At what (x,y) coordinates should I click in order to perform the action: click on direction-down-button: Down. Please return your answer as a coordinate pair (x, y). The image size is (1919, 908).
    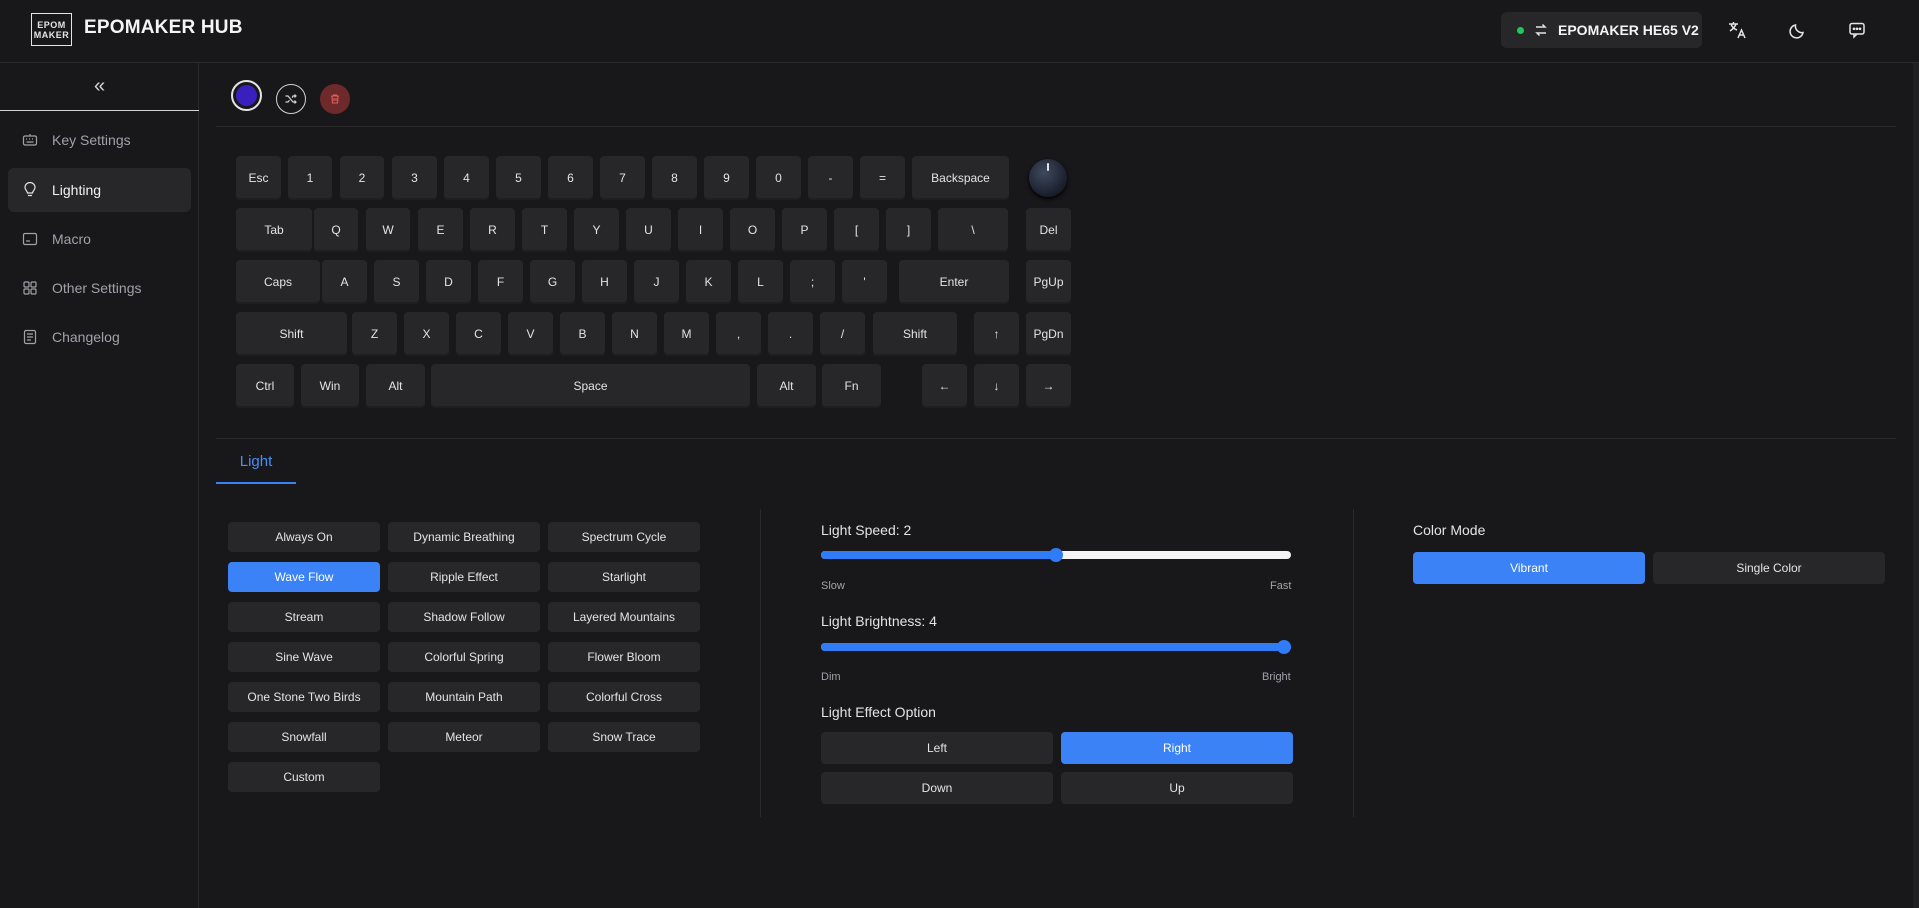
    Looking at the image, I should click on (937, 788).